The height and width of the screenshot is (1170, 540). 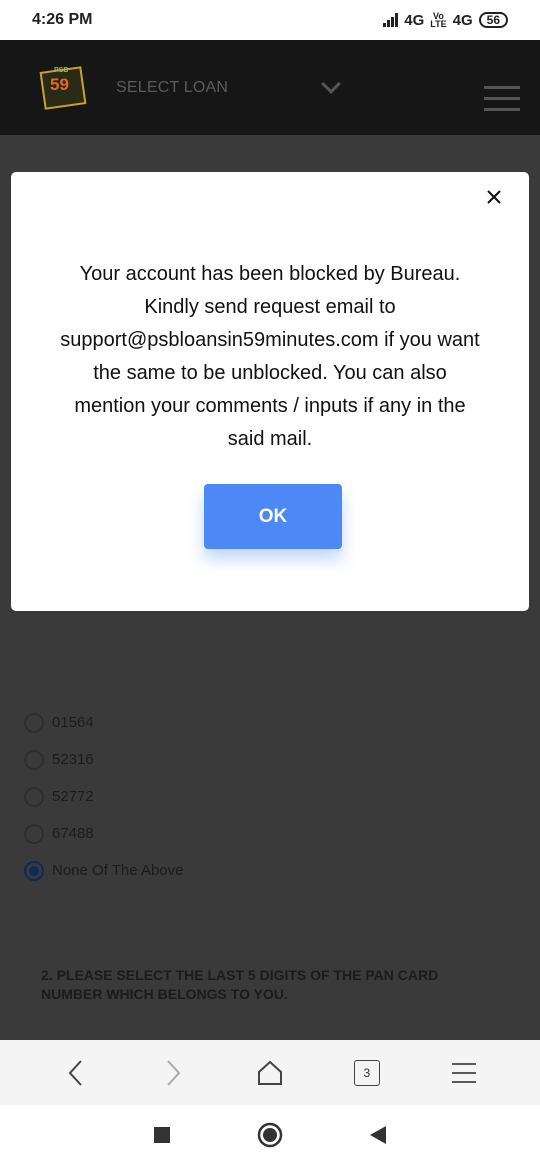 What do you see at coordinates (331, 83) in the screenshot?
I see `chevron-down-icon` at bounding box center [331, 83].